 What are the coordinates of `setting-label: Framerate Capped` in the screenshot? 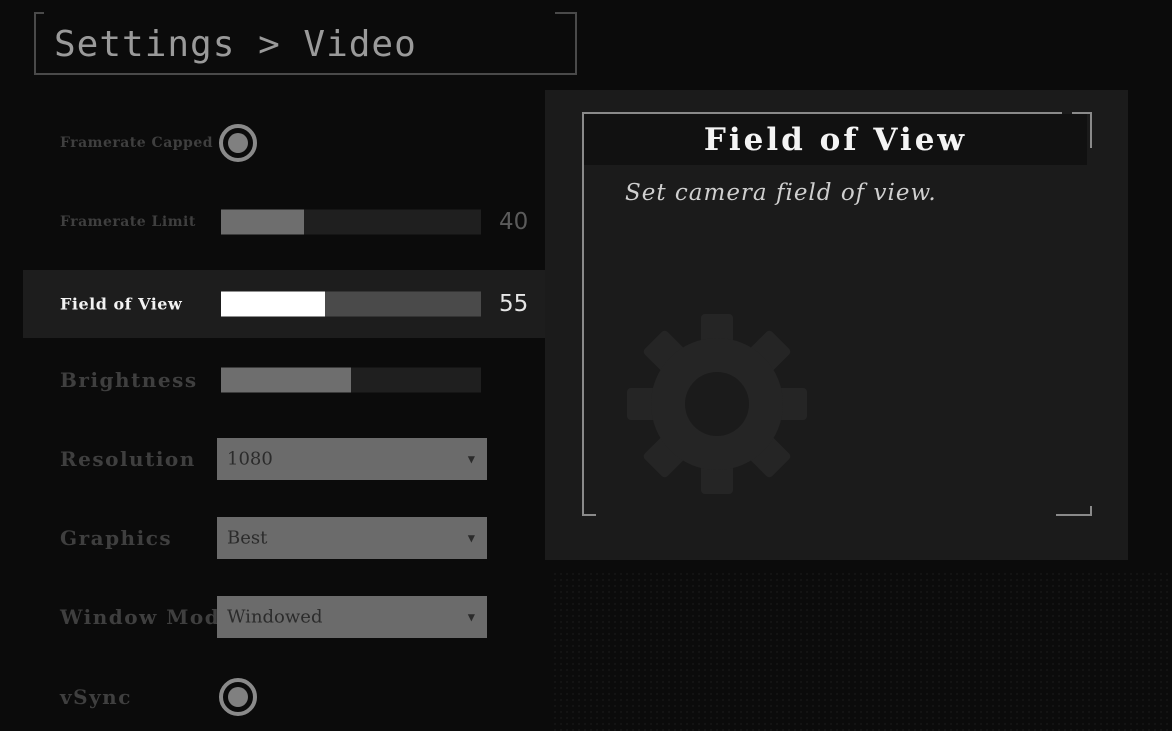 It's located at (137, 143).